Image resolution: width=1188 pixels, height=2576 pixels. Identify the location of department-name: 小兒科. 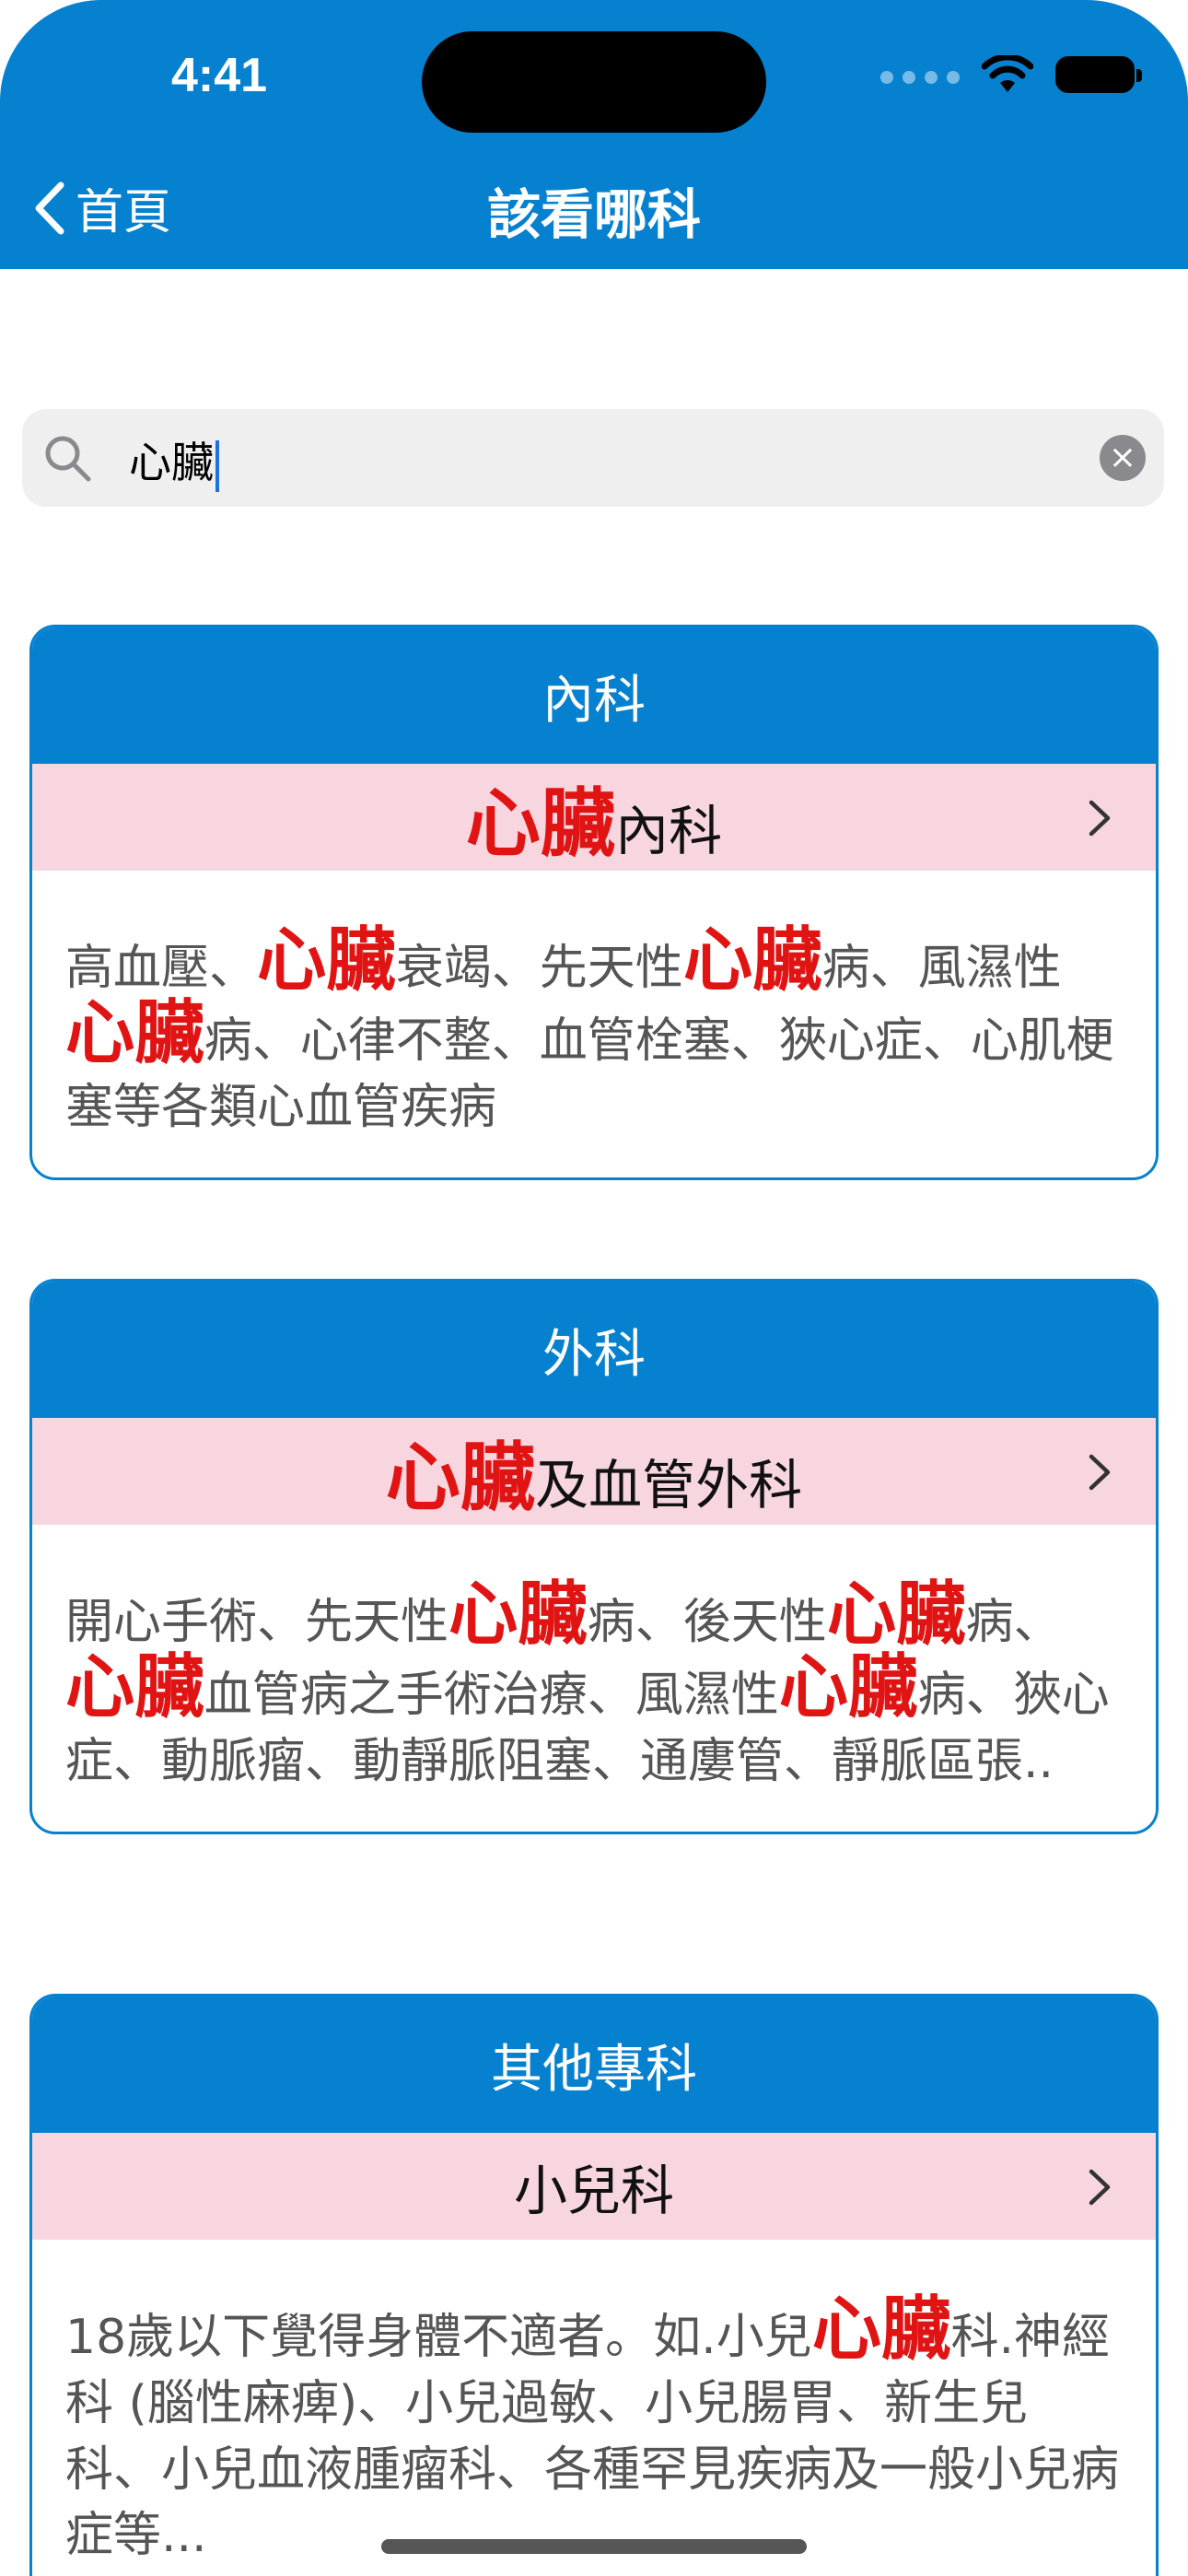
(593, 2191).